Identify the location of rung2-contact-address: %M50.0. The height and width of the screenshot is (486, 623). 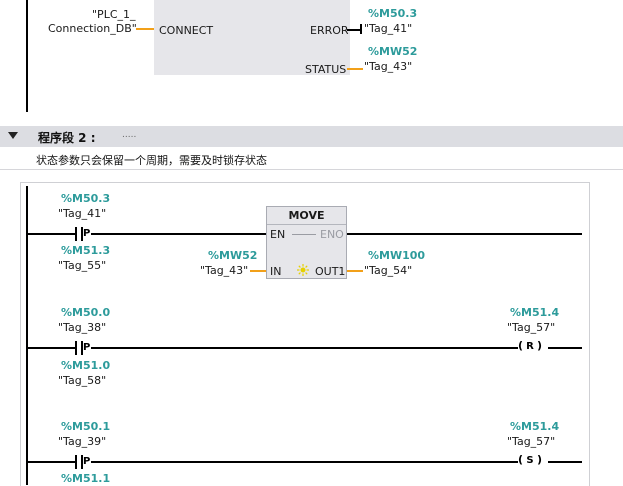
(86, 312).